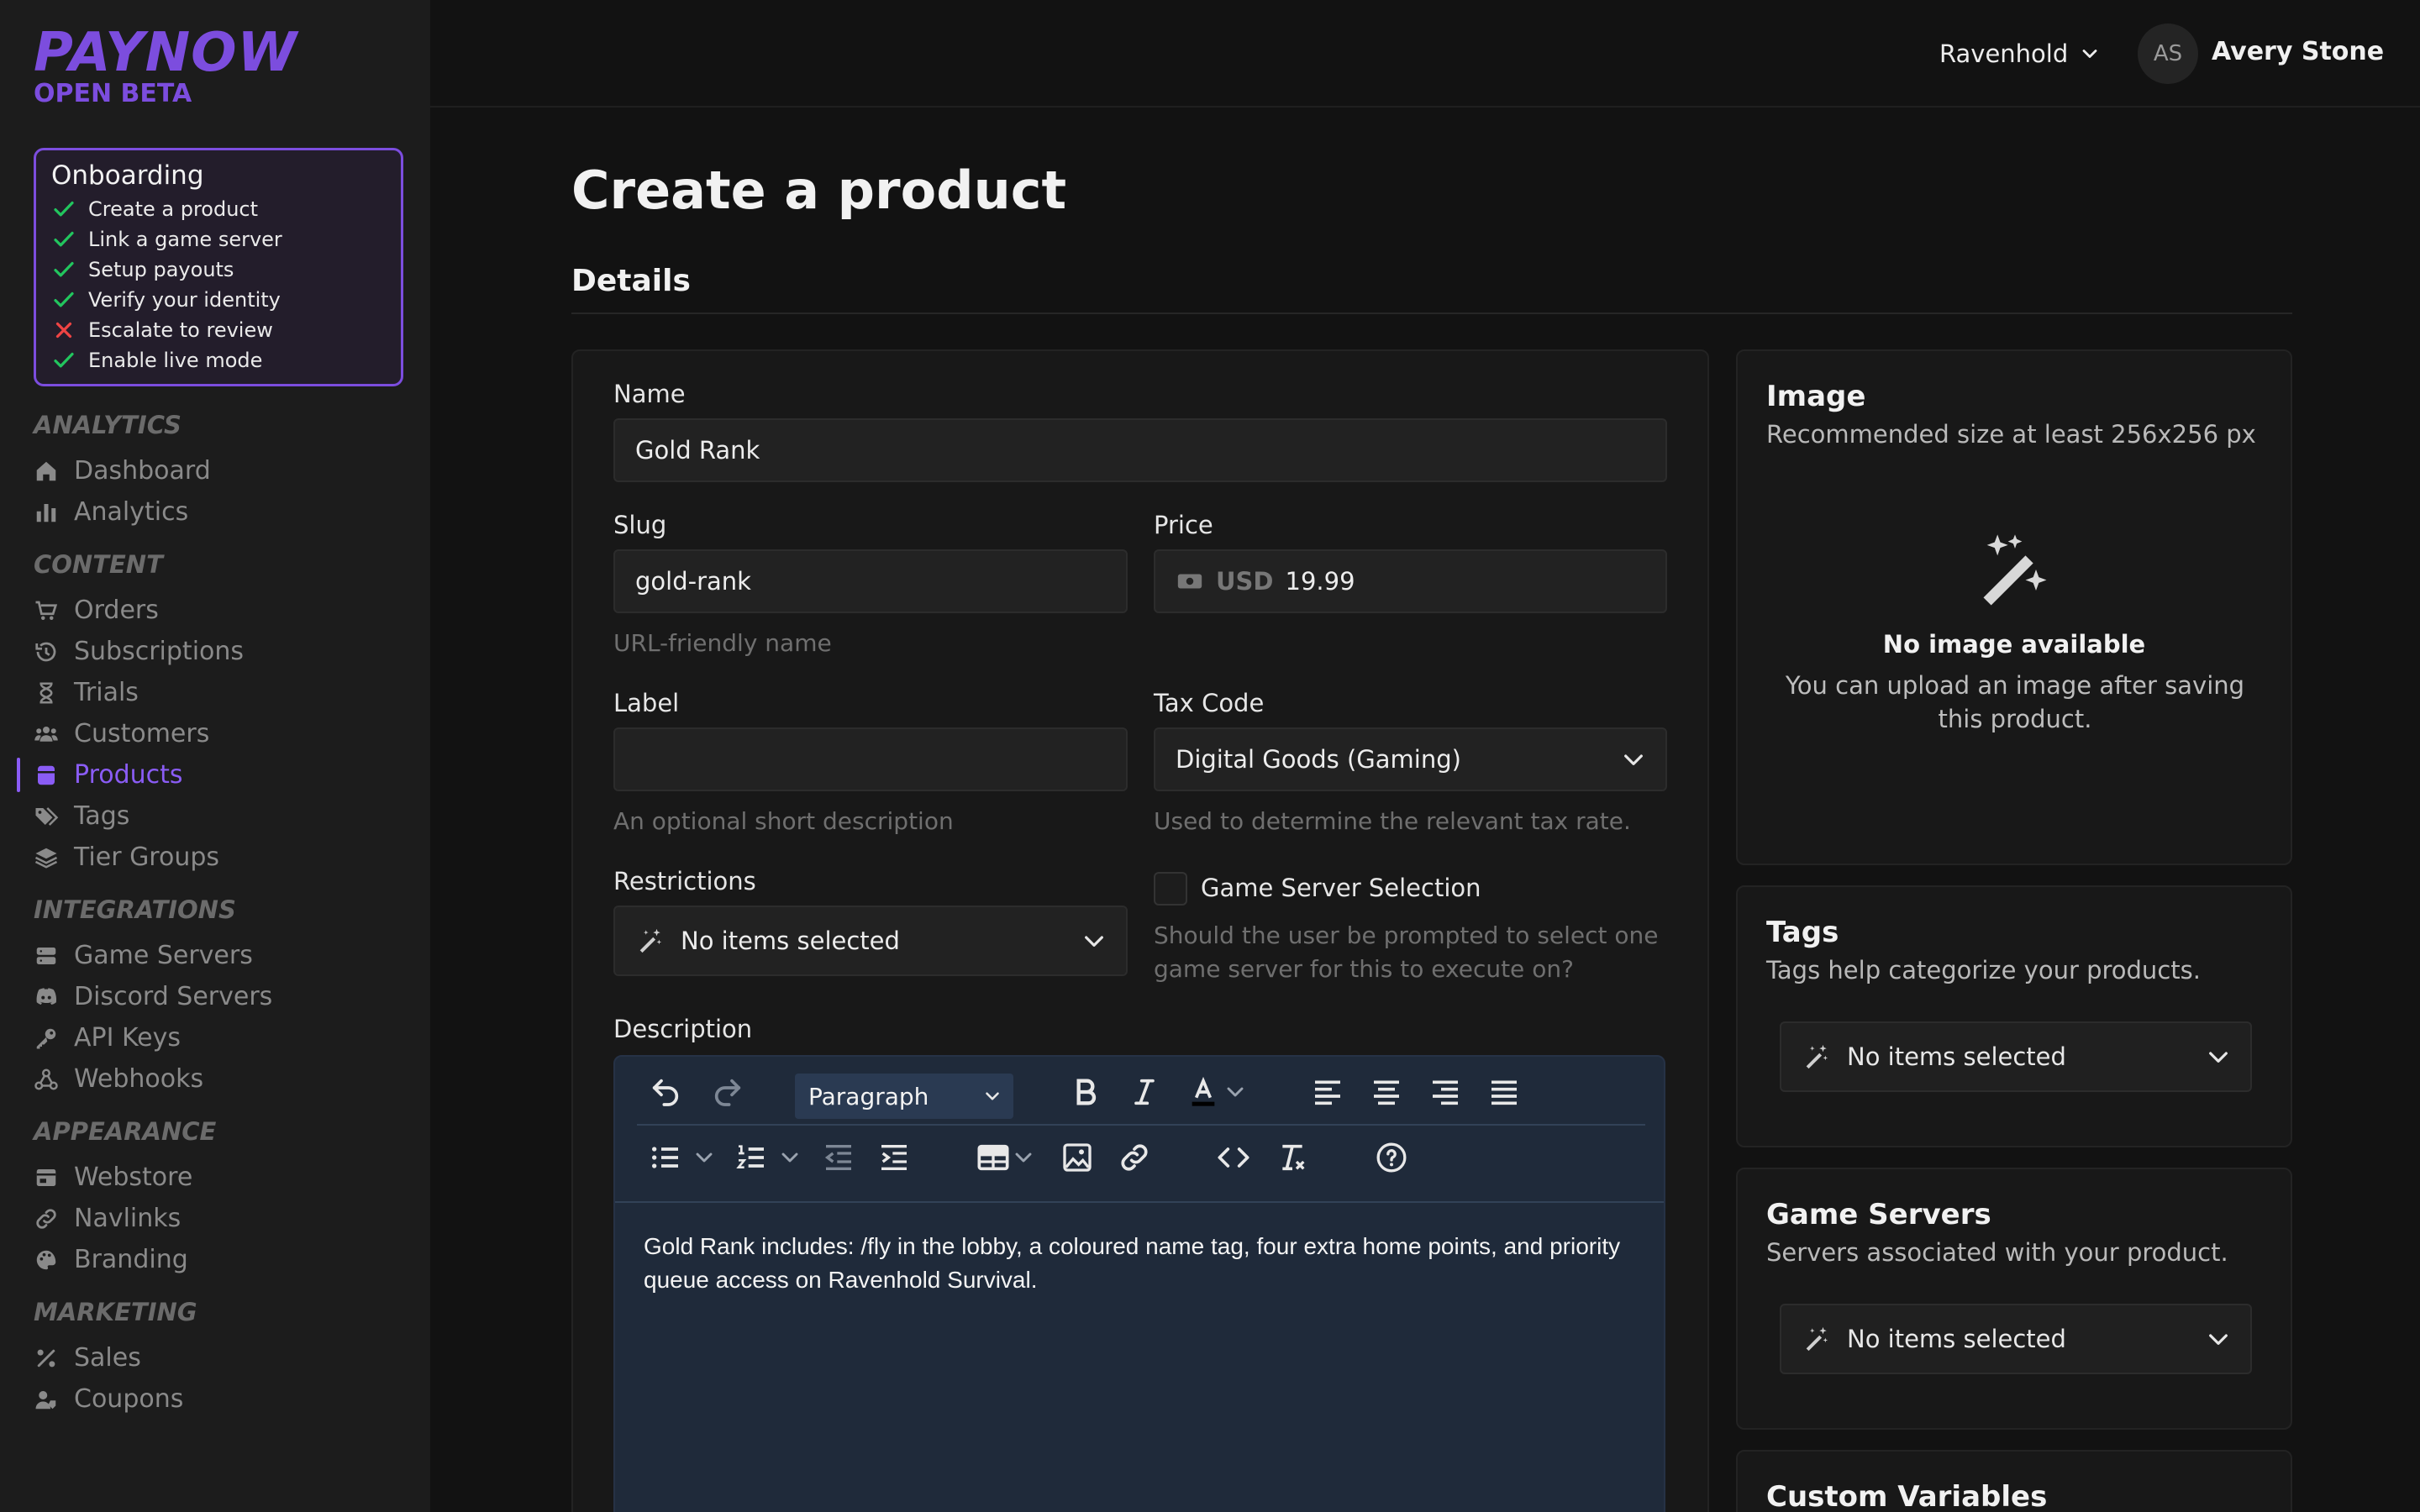 The width and height of the screenshot is (2420, 1512). I want to click on price-input-value: 19.99, so click(1320, 581).